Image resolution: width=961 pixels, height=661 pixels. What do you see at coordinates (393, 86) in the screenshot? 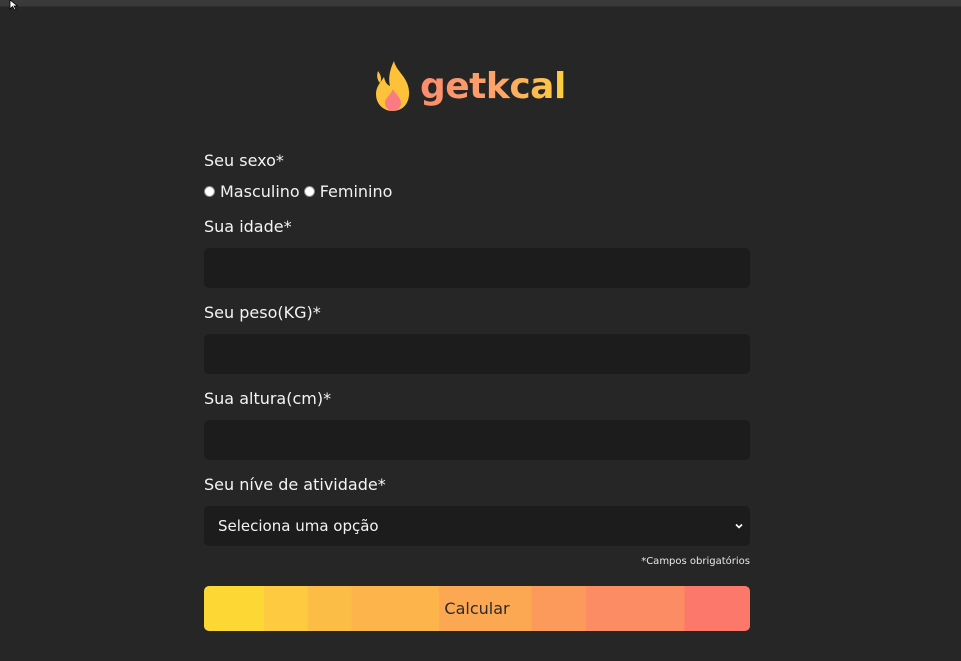
I see `flame-icon` at bounding box center [393, 86].